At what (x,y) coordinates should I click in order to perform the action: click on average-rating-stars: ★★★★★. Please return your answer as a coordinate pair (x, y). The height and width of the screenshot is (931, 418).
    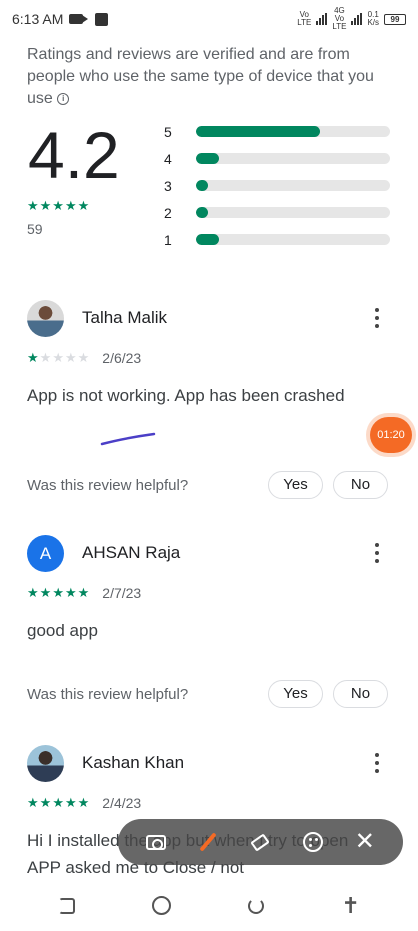
    Looking at the image, I should click on (59, 205).